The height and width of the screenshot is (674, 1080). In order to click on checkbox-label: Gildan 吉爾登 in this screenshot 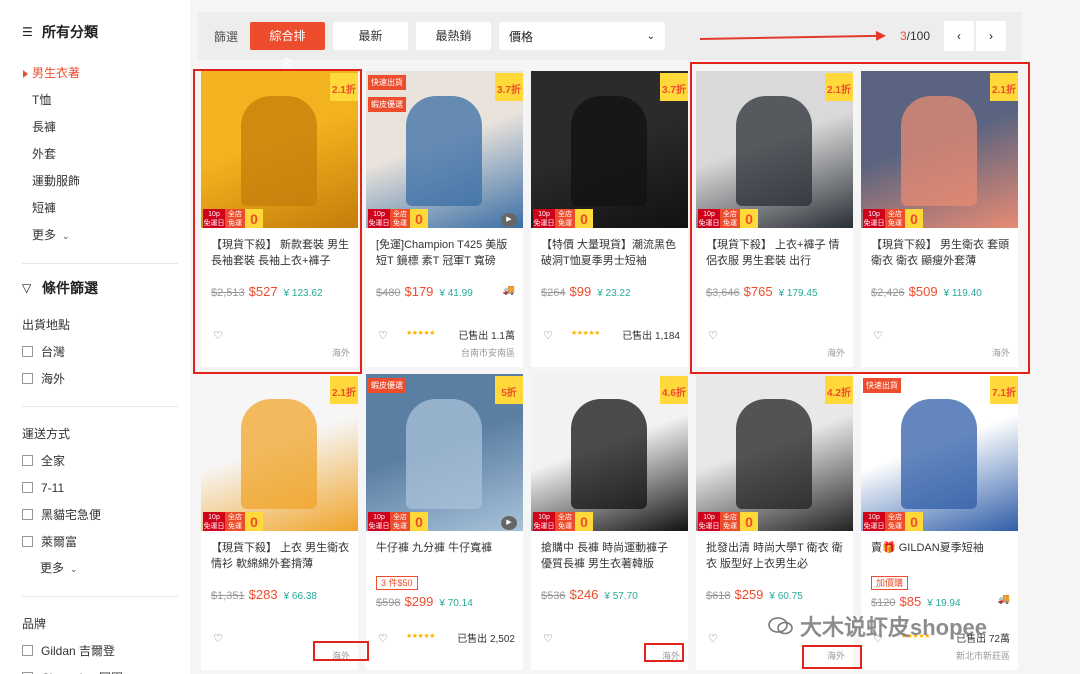, I will do `click(78, 651)`.